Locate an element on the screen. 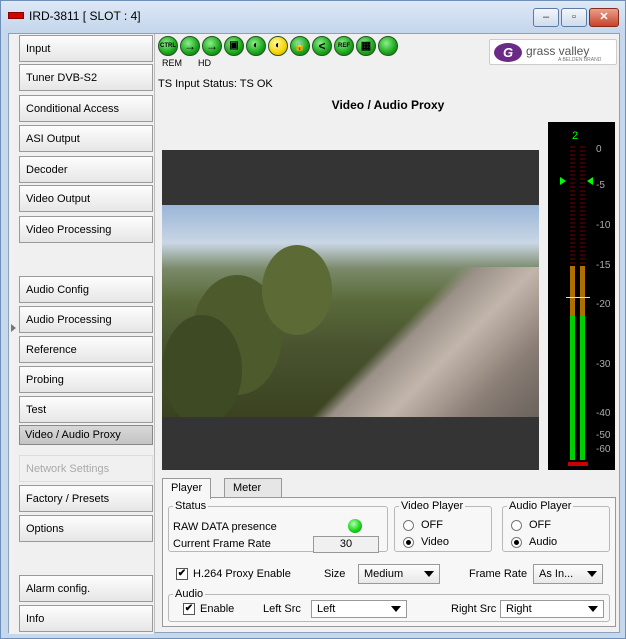 Image resolution: width=626 pixels, height=639 pixels. meter-bar-left-mid is located at coordinates (572, 291).